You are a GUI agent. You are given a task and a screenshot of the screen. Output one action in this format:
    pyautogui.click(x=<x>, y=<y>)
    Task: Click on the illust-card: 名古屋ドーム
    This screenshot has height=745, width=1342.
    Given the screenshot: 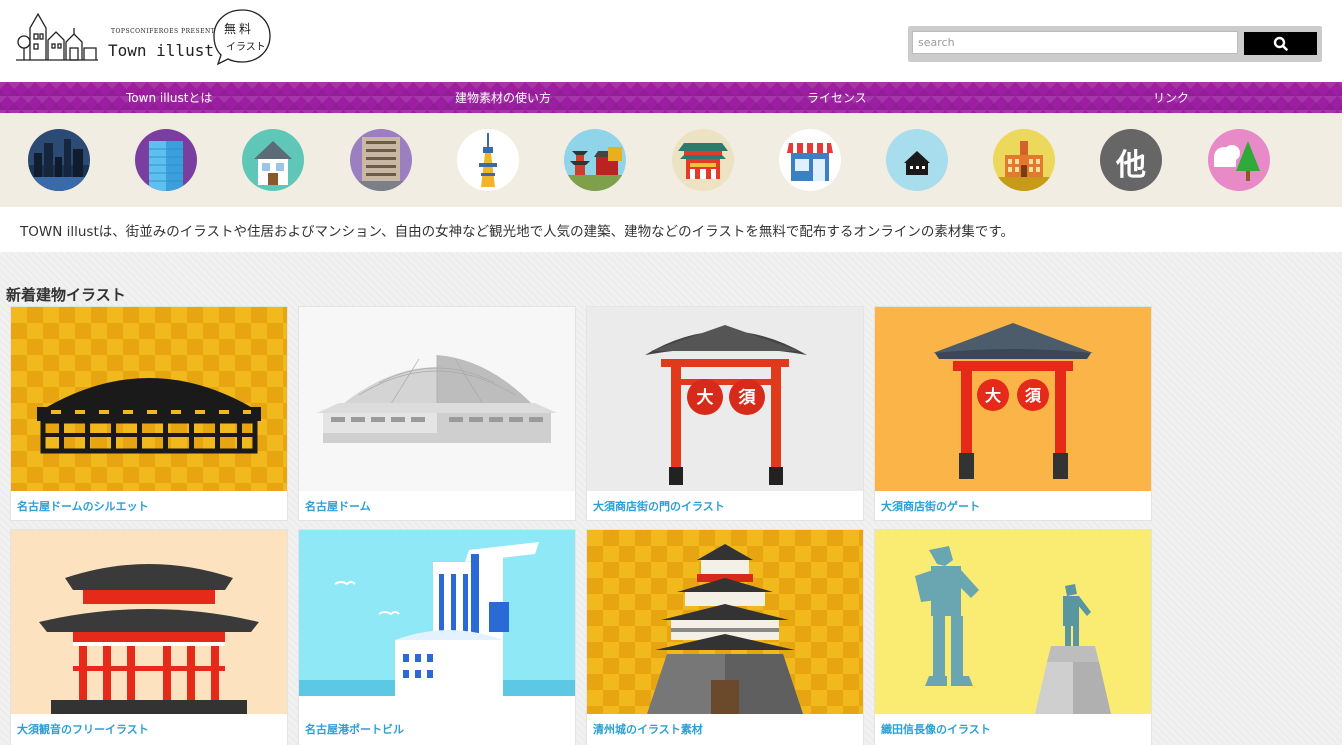 What is the action you would take?
    pyautogui.click(x=437, y=413)
    